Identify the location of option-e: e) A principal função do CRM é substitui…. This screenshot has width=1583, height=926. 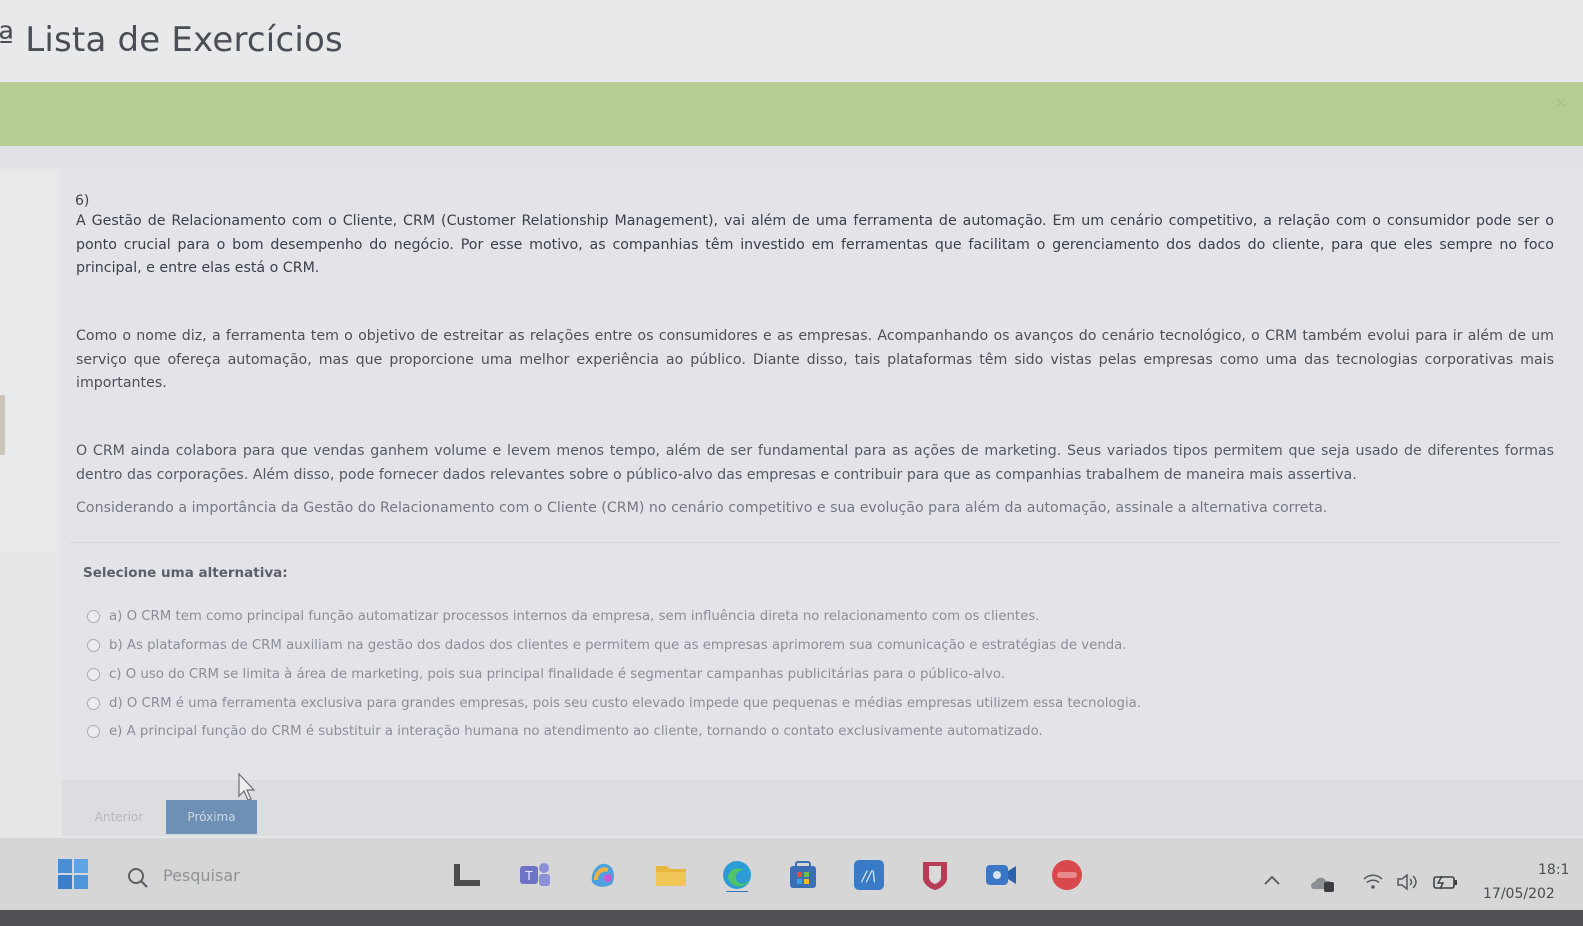
(737, 731).